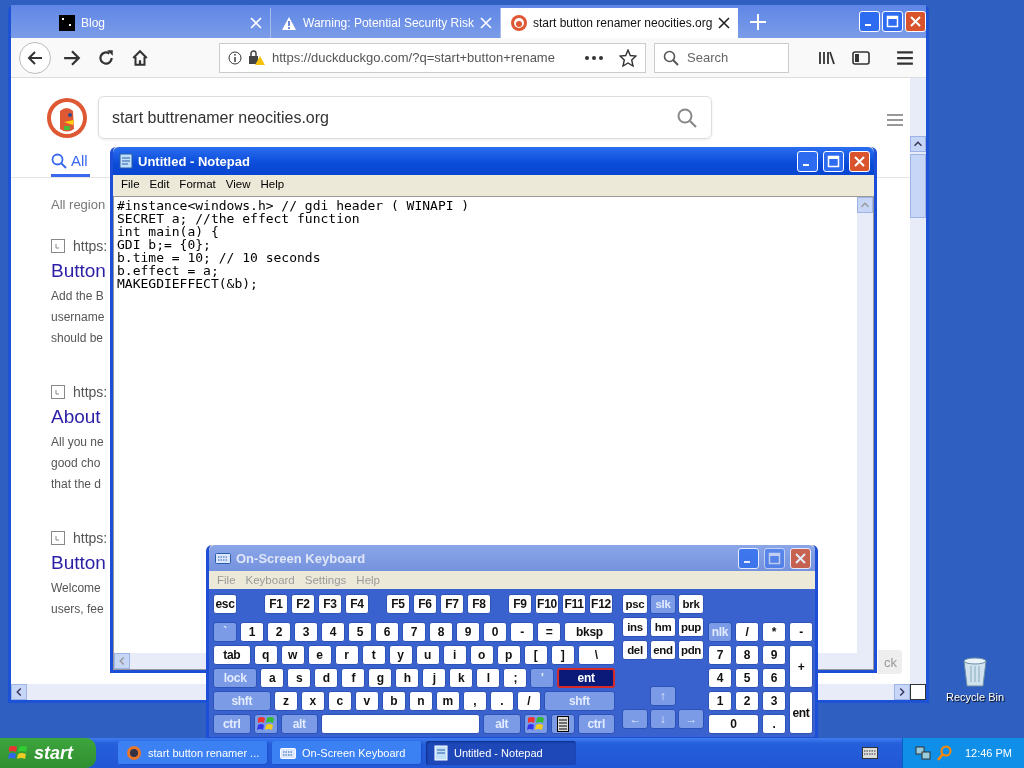 This screenshot has width=1024, height=768. Describe the element at coordinates (601, 604) in the screenshot. I see `keycap: F12` at that location.